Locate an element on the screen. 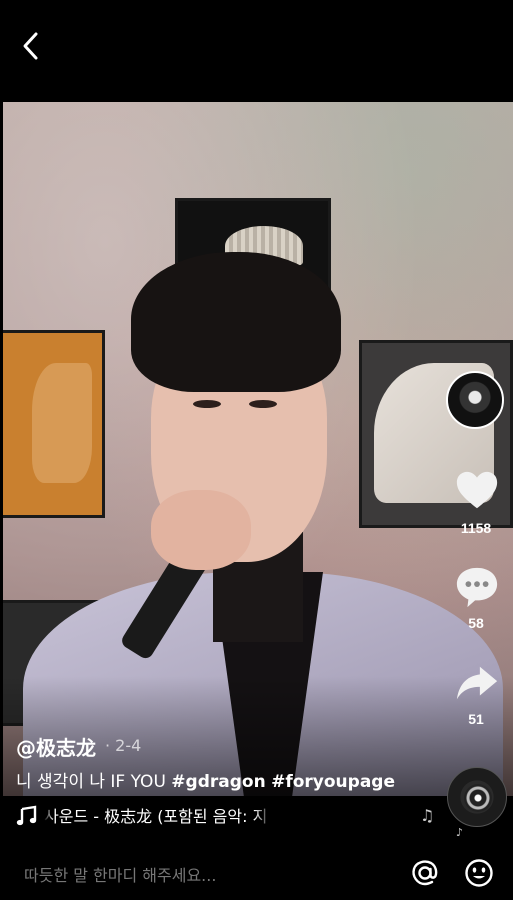 This screenshot has width=513, height=900. music-disc is located at coordinates (477, 797).